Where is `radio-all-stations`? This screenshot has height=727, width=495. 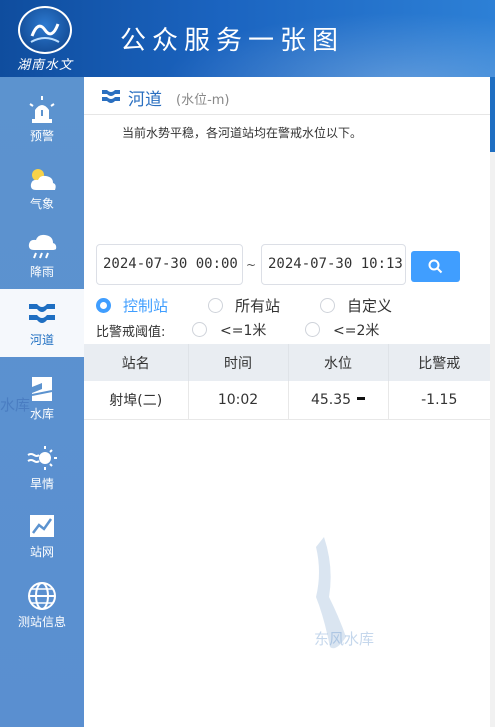 radio-all-stations is located at coordinates (215, 305).